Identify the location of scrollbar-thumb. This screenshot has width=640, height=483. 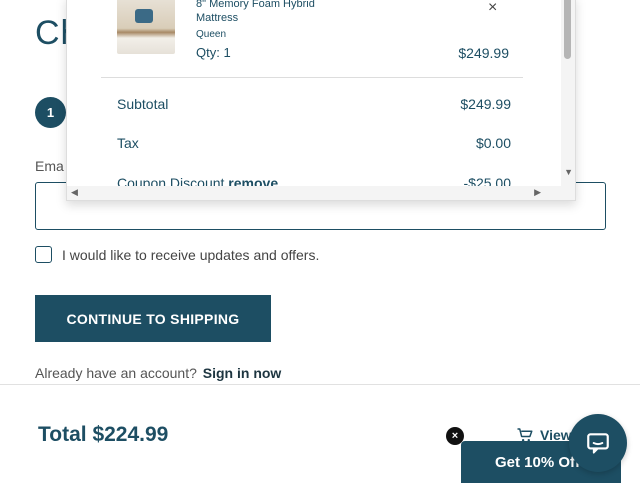
(567, 29).